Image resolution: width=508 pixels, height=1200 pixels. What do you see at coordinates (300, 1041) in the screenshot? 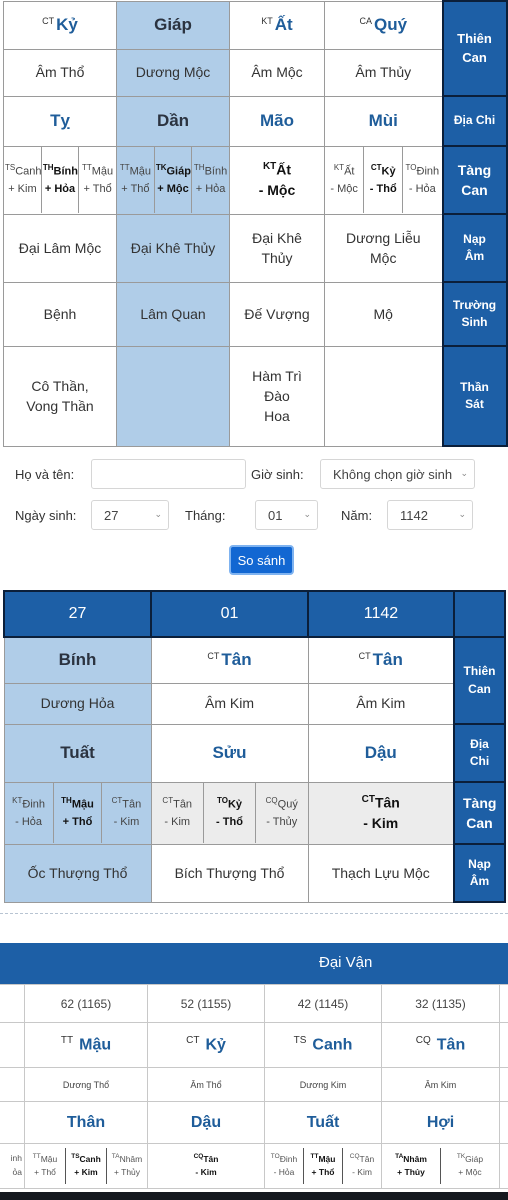
I see `can-tag: TS` at bounding box center [300, 1041].